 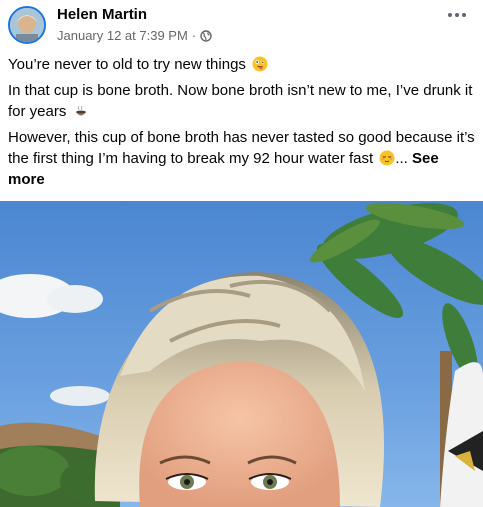 I want to click on silly-face-emoji, so click(x=260, y=64).